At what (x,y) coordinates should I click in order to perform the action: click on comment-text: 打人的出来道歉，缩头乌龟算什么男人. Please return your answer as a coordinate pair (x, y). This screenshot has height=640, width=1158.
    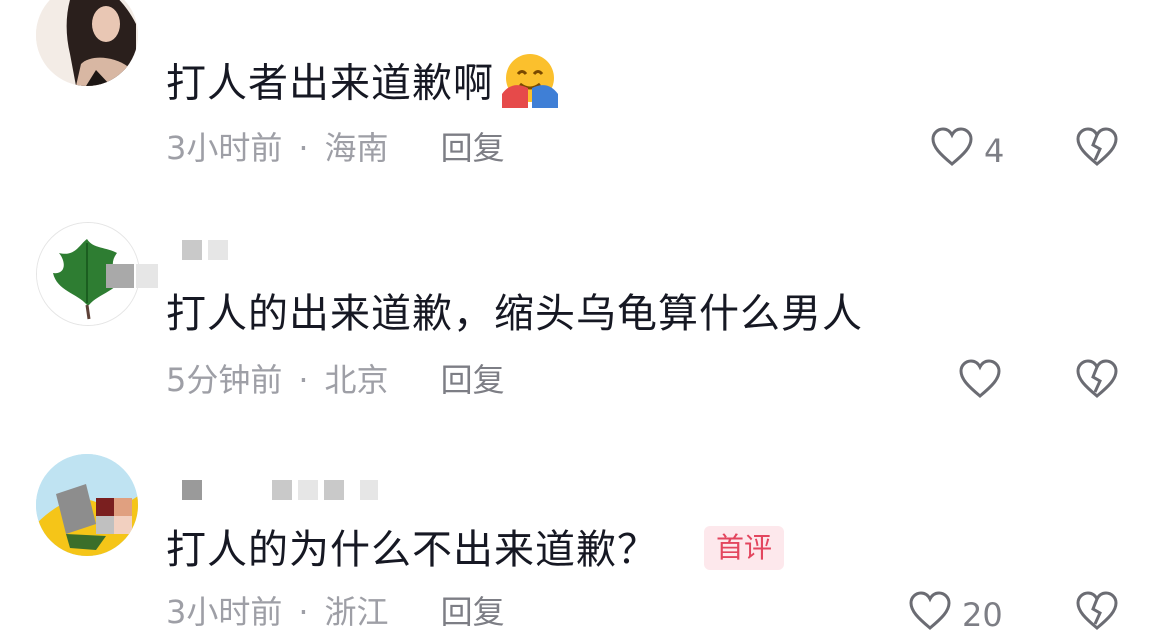
    Looking at the image, I should click on (514, 314).